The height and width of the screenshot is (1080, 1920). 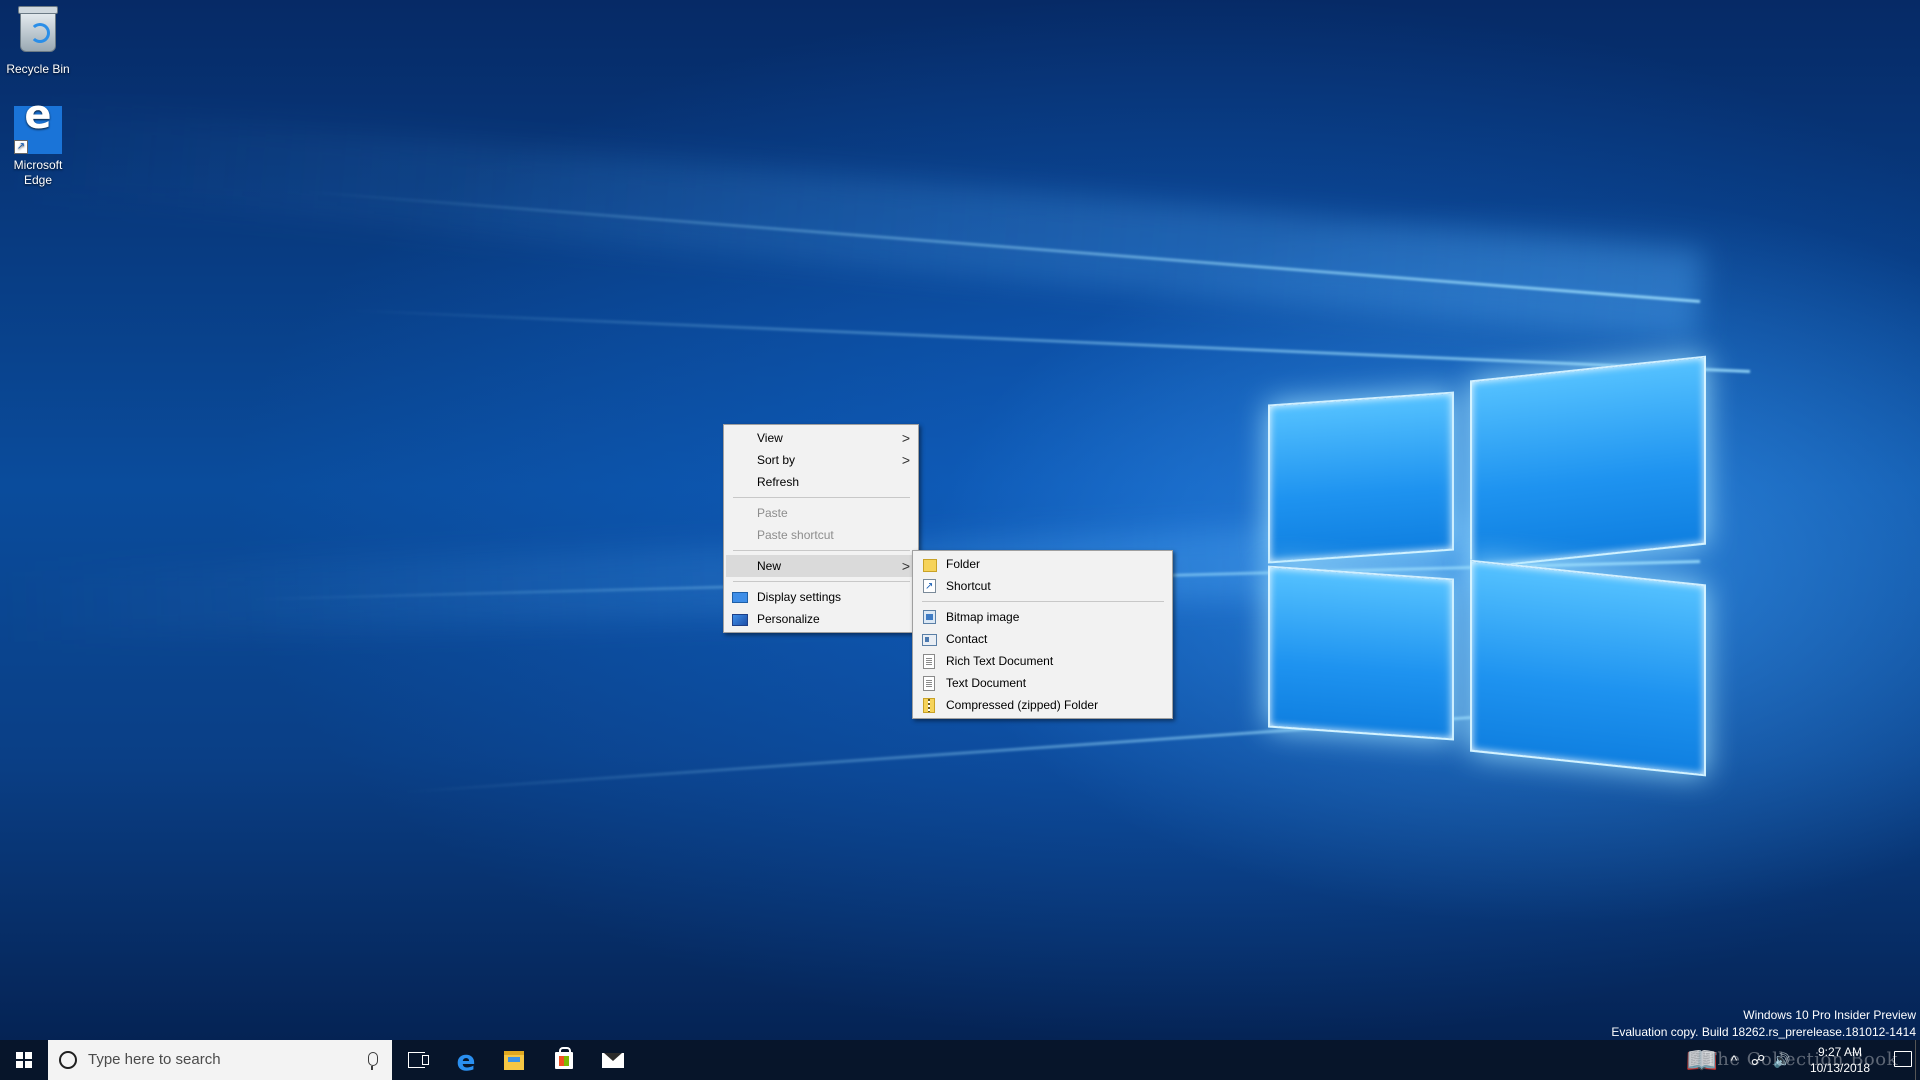 What do you see at coordinates (1903, 1059) in the screenshot?
I see `action-center-icon` at bounding box center [1903, 1059].